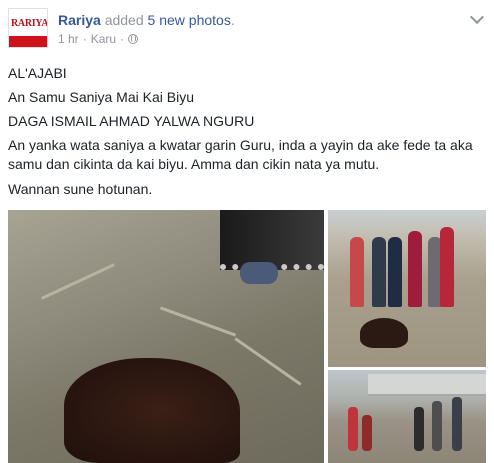 This screenshot has width=494, height=463. Describe the element at coordinates (103, 39) in the screenshot. I see `post-location: Karu` at that location.